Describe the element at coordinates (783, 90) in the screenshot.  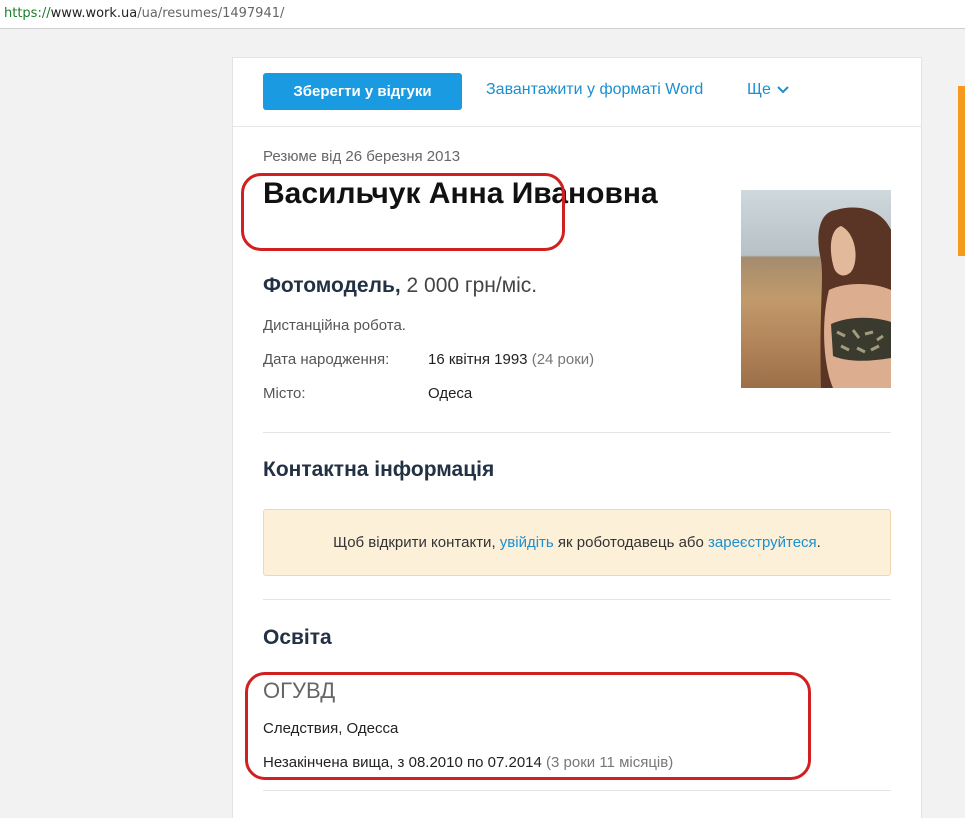
I see `chevron-down-icon` at that location.